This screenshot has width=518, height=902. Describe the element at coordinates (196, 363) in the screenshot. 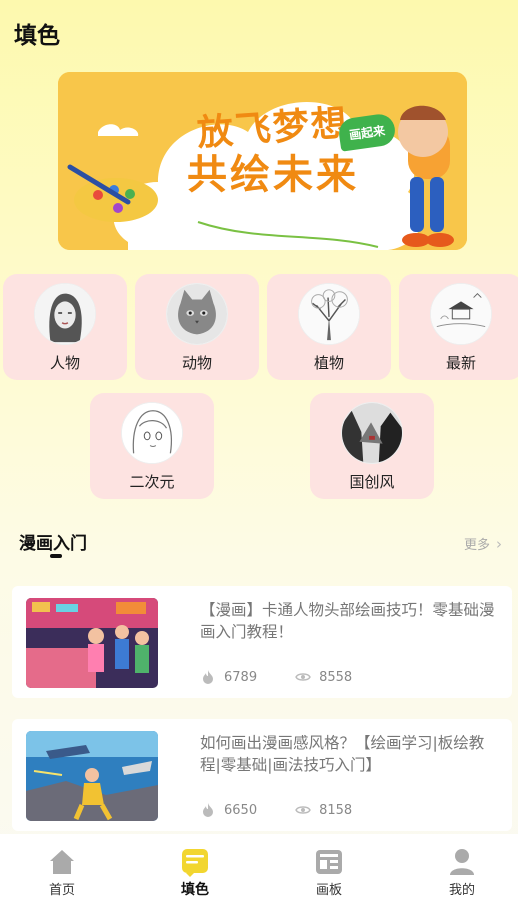

I see `category-label: 动物` at that location.